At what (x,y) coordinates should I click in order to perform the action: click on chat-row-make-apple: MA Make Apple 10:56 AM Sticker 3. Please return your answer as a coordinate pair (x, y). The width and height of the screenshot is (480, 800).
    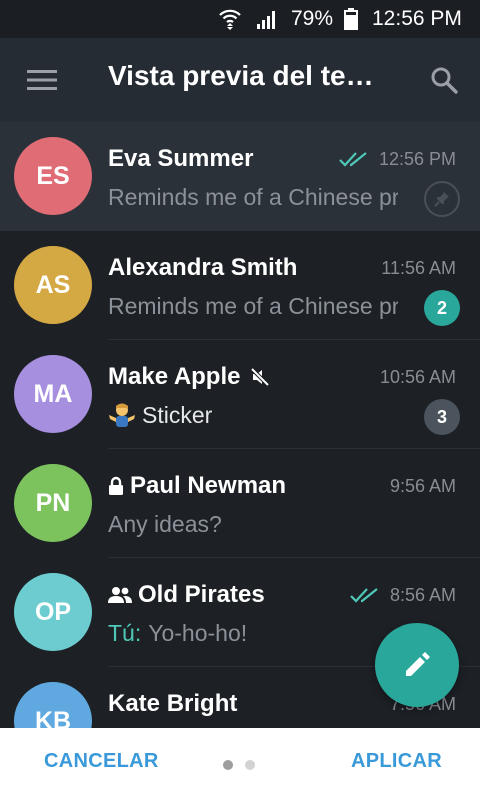
    Looking at the image, I should click on (240, 394).